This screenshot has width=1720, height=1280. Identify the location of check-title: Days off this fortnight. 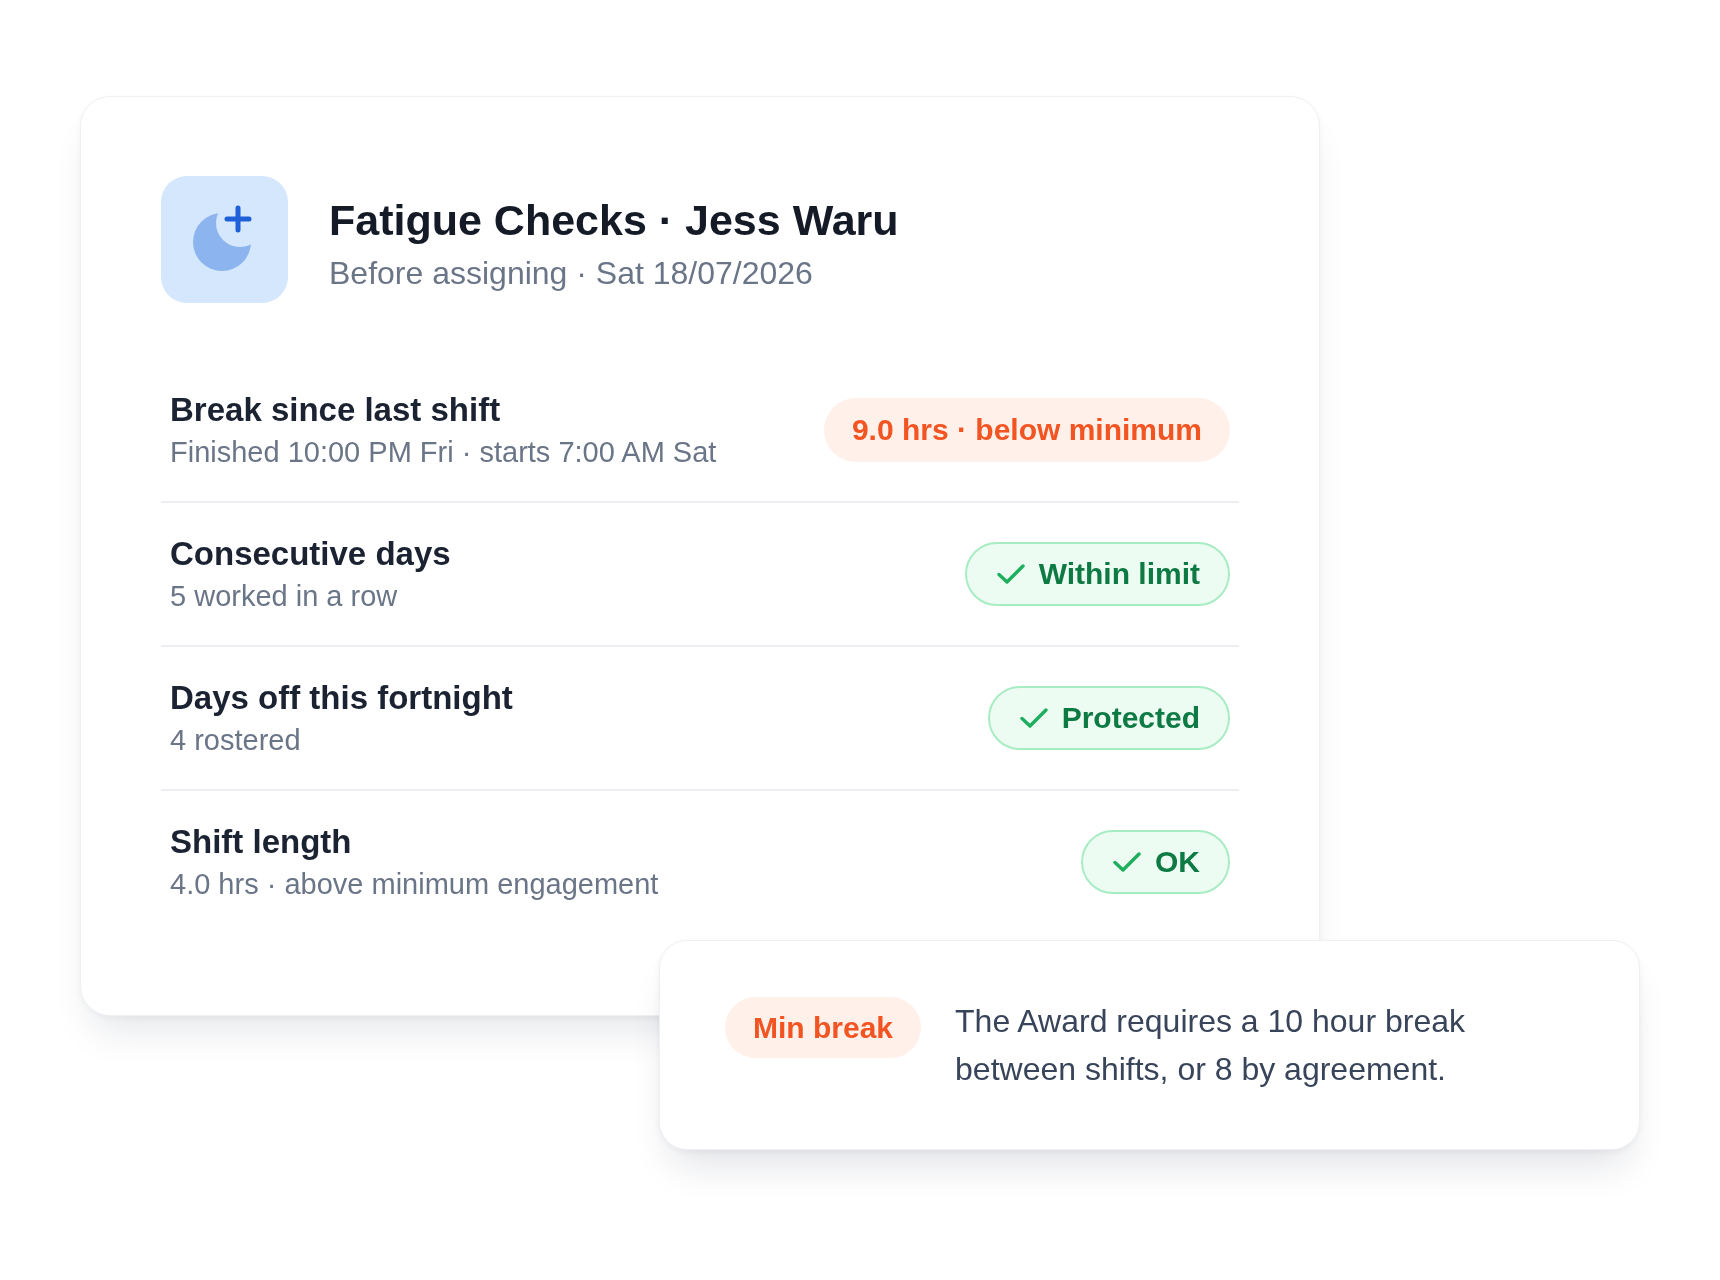
(341, 698).